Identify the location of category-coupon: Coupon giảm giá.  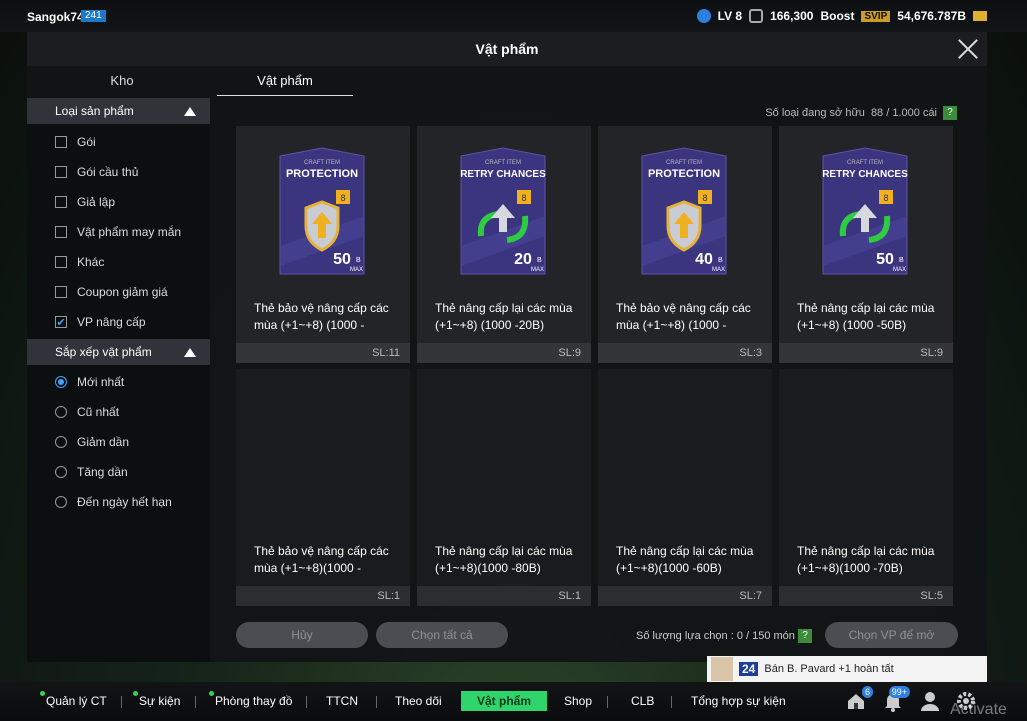
(118, 292).